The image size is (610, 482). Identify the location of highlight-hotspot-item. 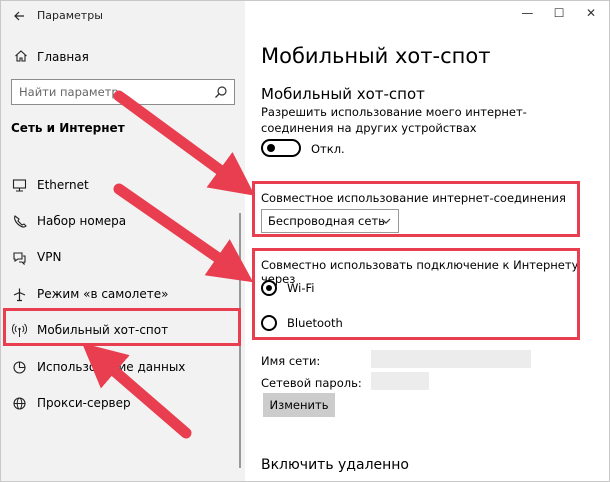
(122, 327).